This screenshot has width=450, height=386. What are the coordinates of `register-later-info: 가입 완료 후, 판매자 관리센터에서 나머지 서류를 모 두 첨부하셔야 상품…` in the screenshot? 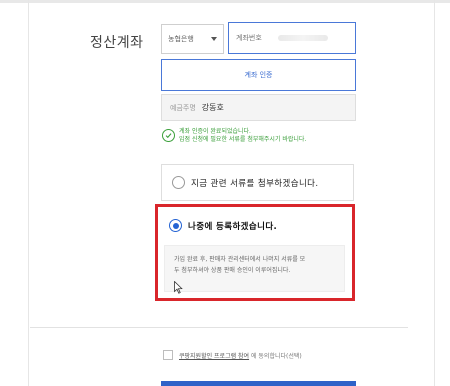 It's located at (254, 268).